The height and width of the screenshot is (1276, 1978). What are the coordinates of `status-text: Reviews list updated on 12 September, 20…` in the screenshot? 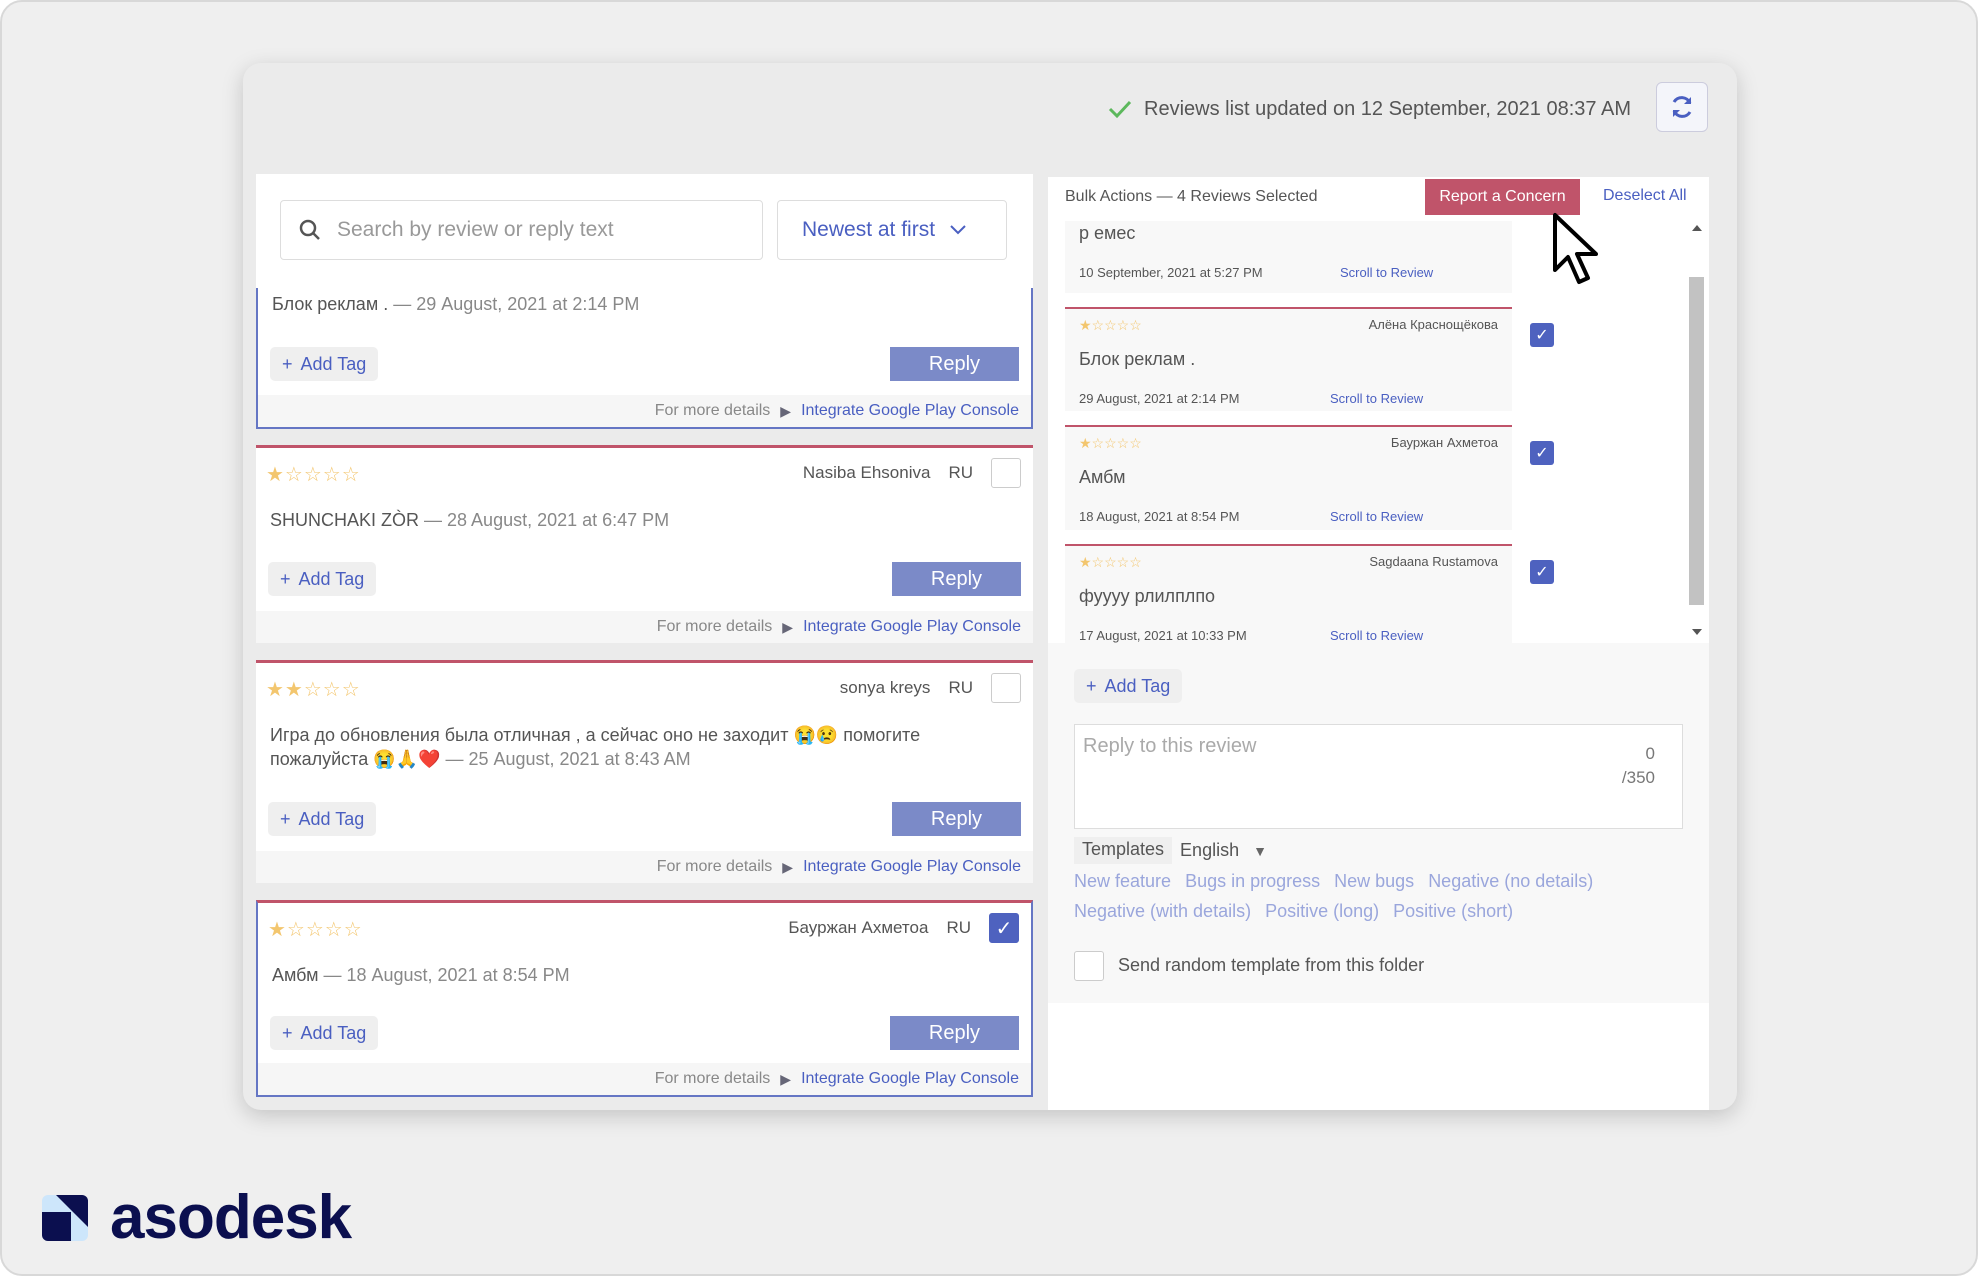 It's located at (1387, 108).